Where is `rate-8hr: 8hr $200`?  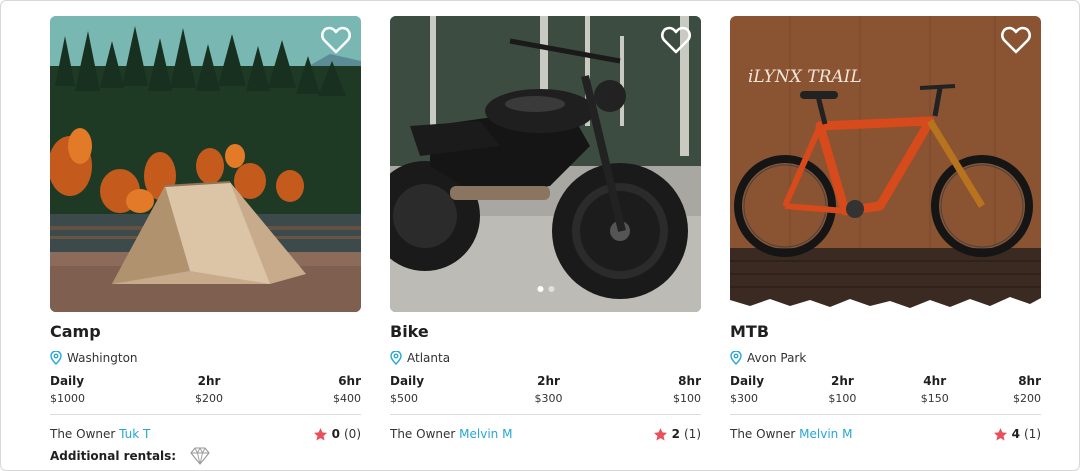
rate-8hr: 8hr $200 is located at coordinates (1027, 390).